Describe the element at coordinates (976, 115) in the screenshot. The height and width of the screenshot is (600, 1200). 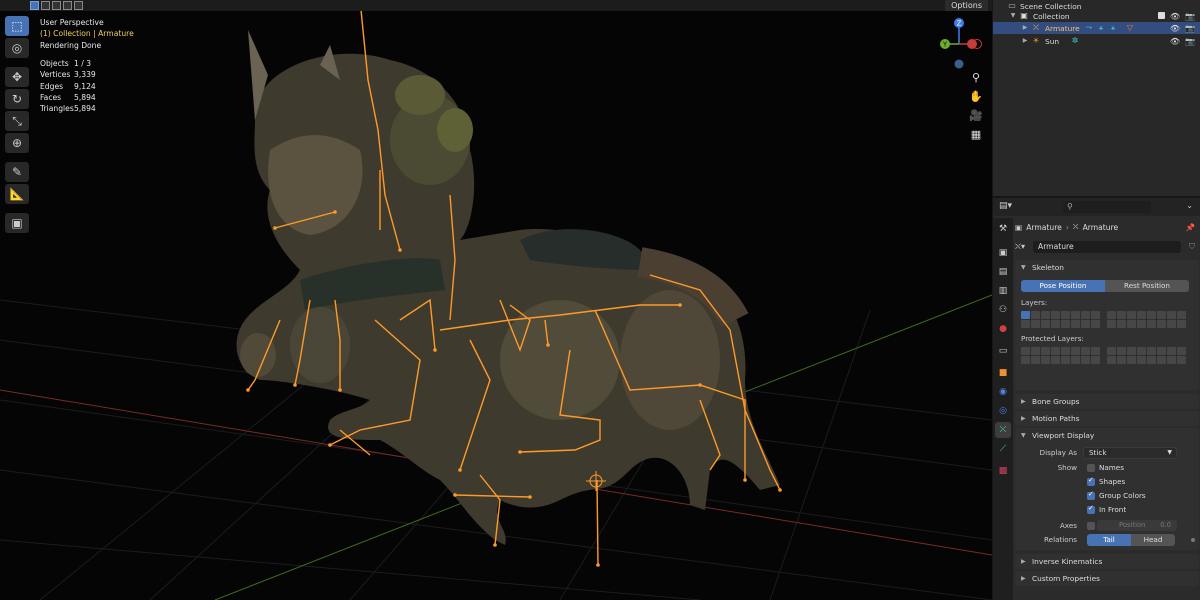
I see `camera-icon: 🎥` at that location.